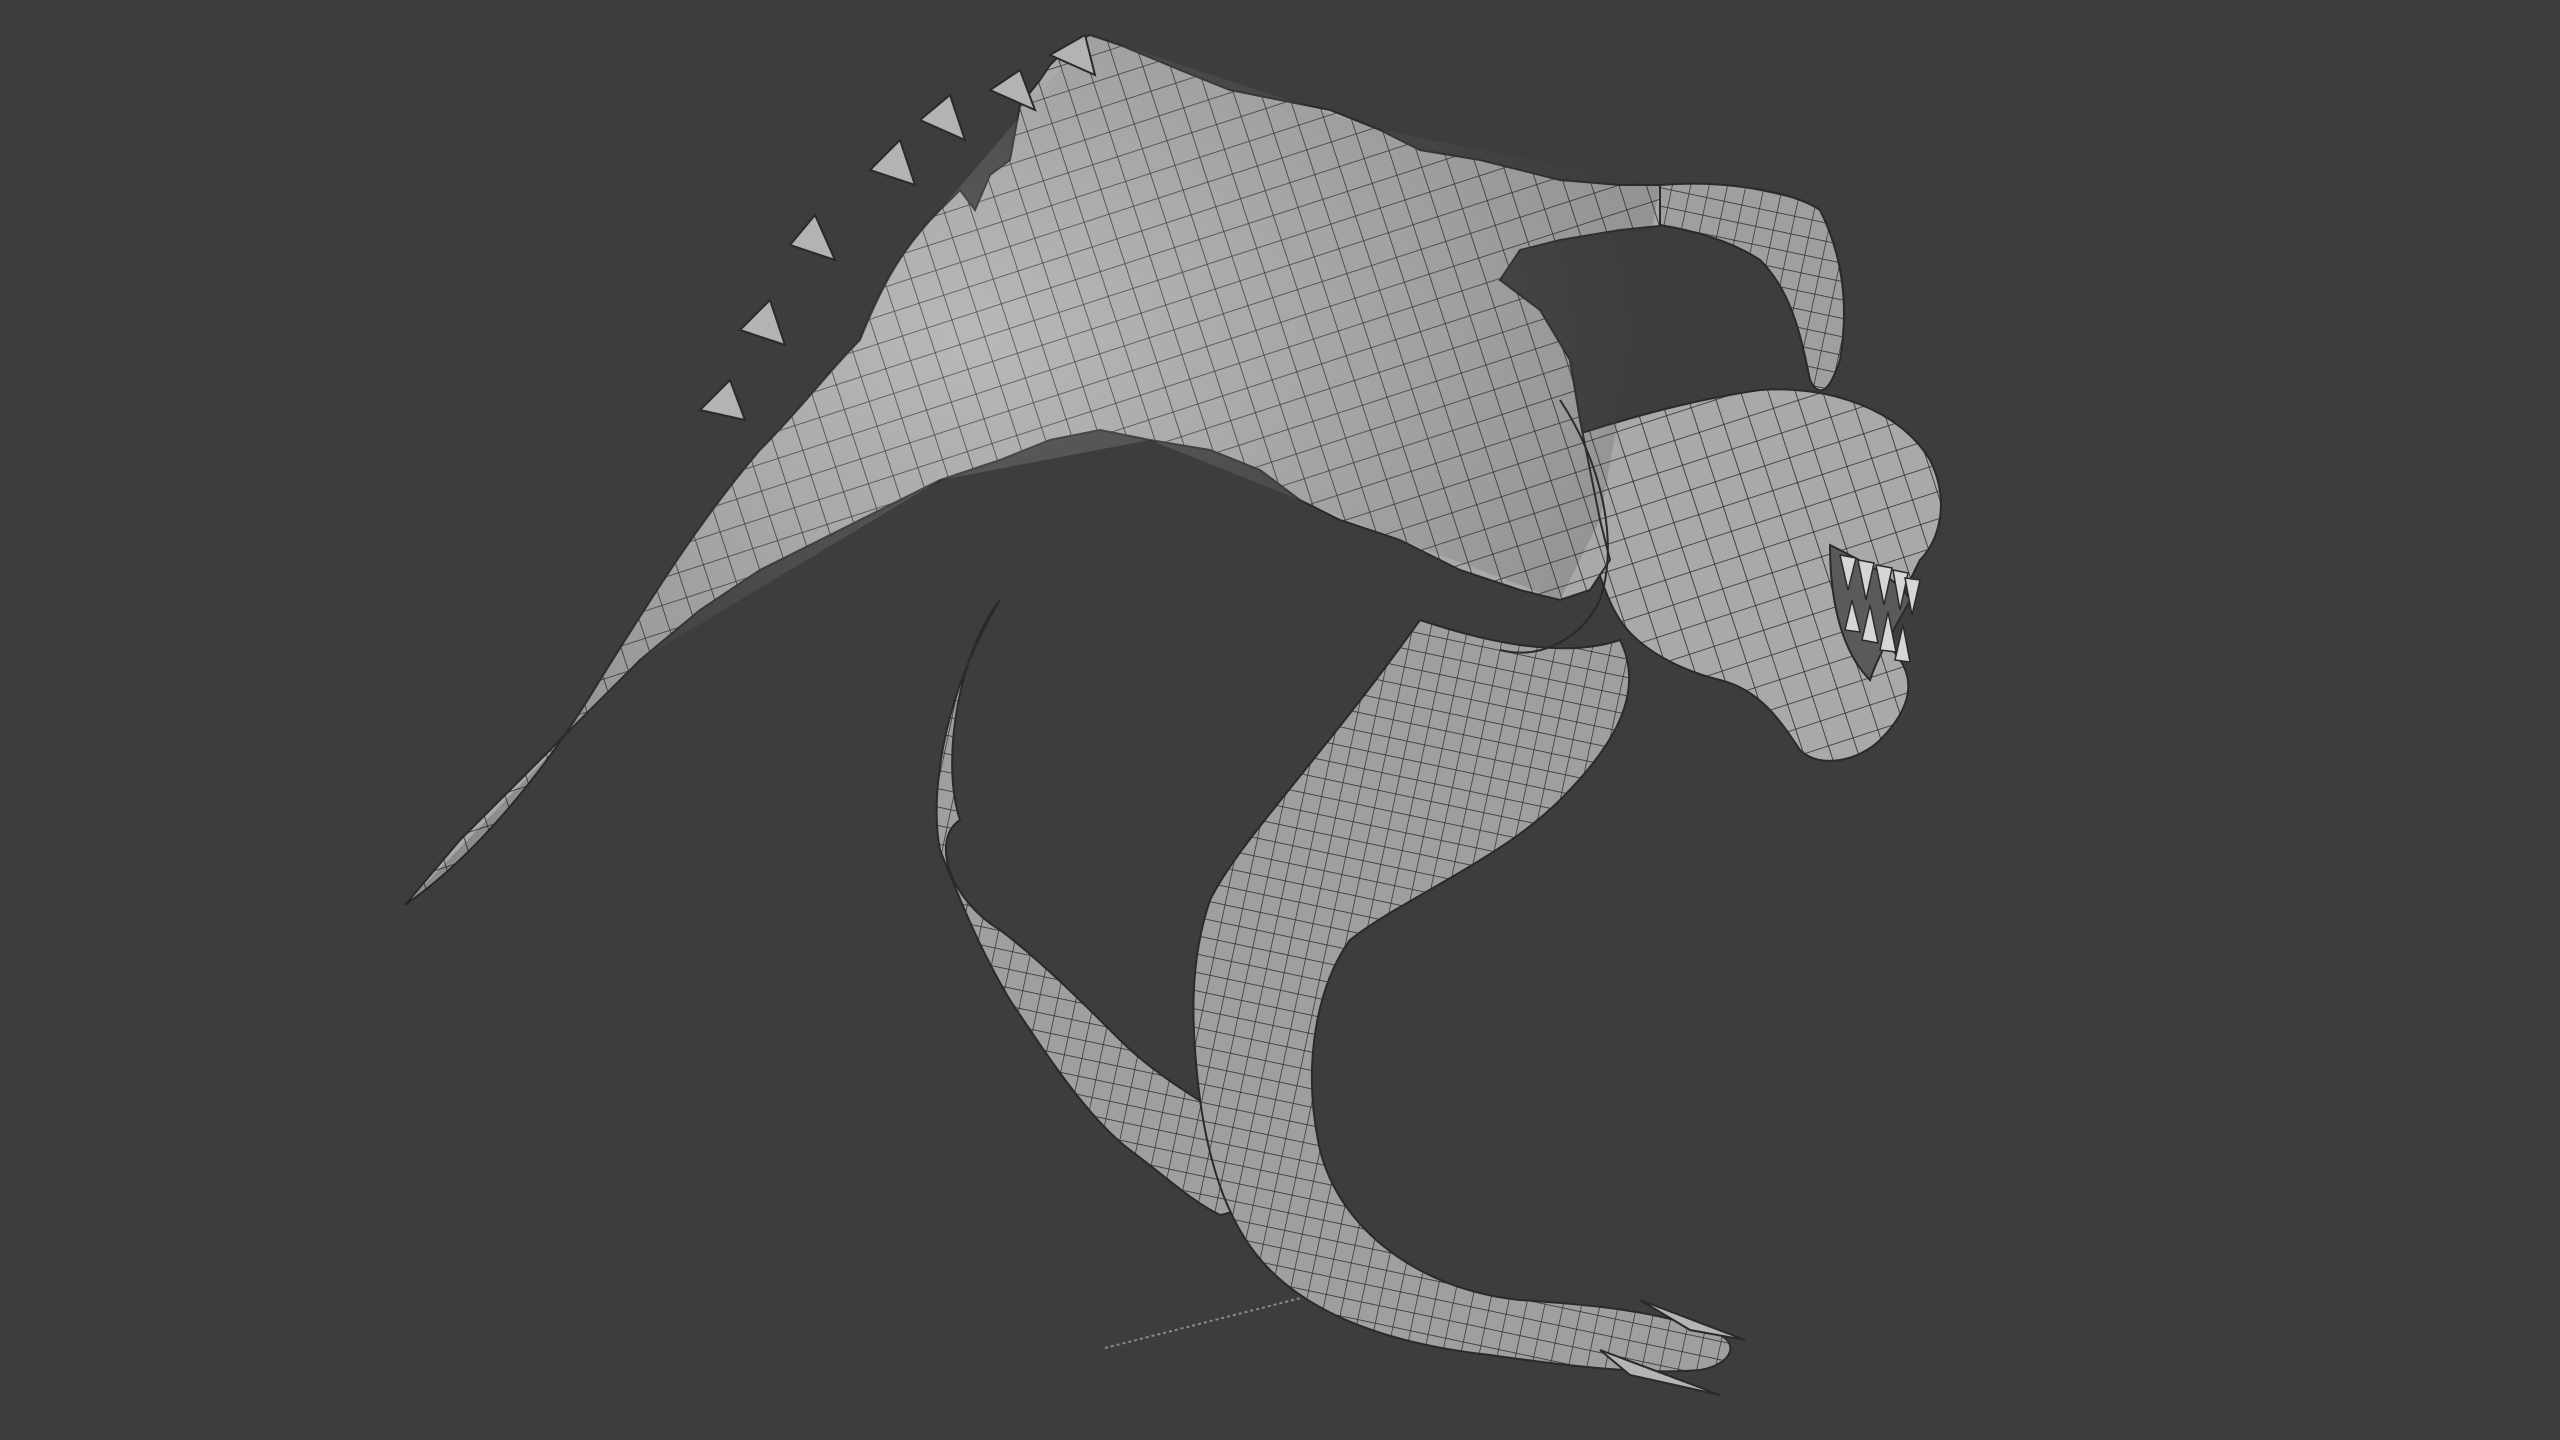  Describe the element at coordinates (1469, 1007) in the screenshot. I see `front-leg-right` at that location.